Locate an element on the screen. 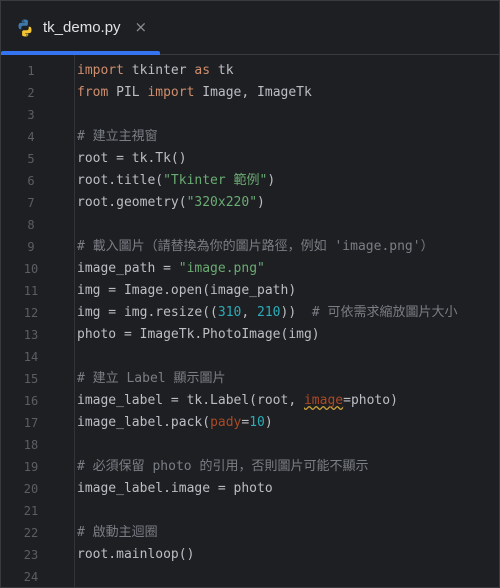 This screenshot has height=588, width=500. code-text: root.title("Tkinter 範例") is located at coordinates (176, 181).